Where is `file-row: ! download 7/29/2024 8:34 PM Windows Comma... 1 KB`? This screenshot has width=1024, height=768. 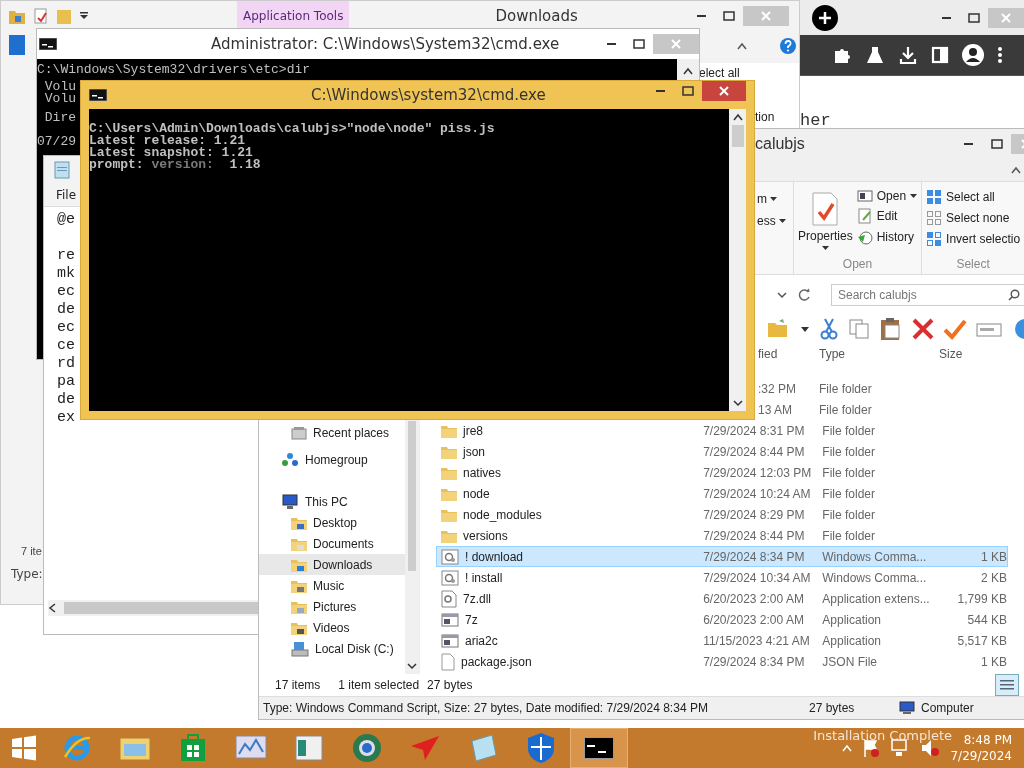
file-row: ! download 7/29/2024 8:34 PM Windows Comma... 1 KB is located at coordinates (722, 556).